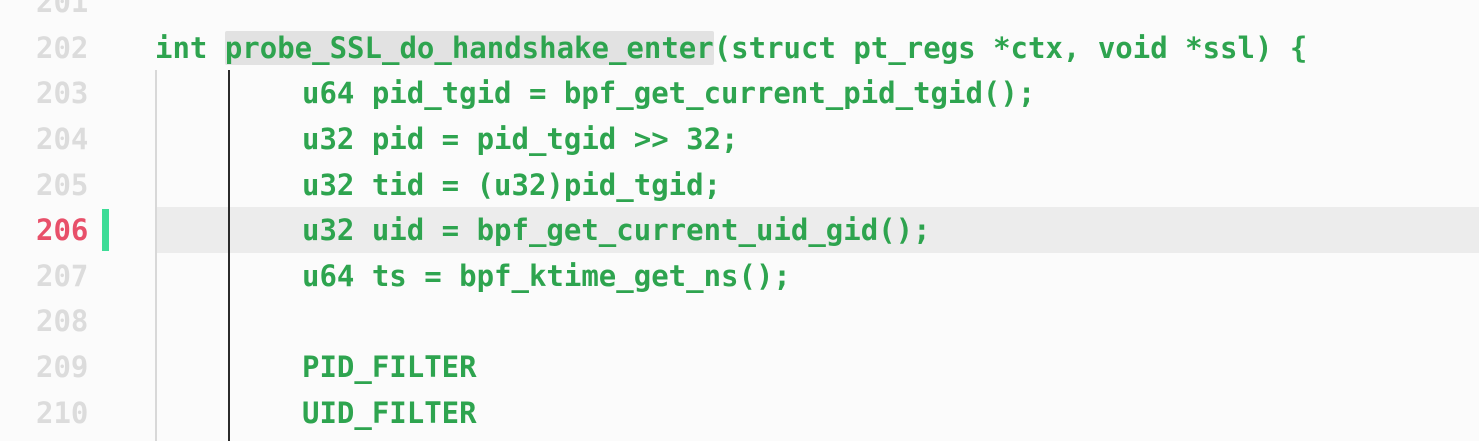  I want to click on line-number-203: 203, so click(62, 93).